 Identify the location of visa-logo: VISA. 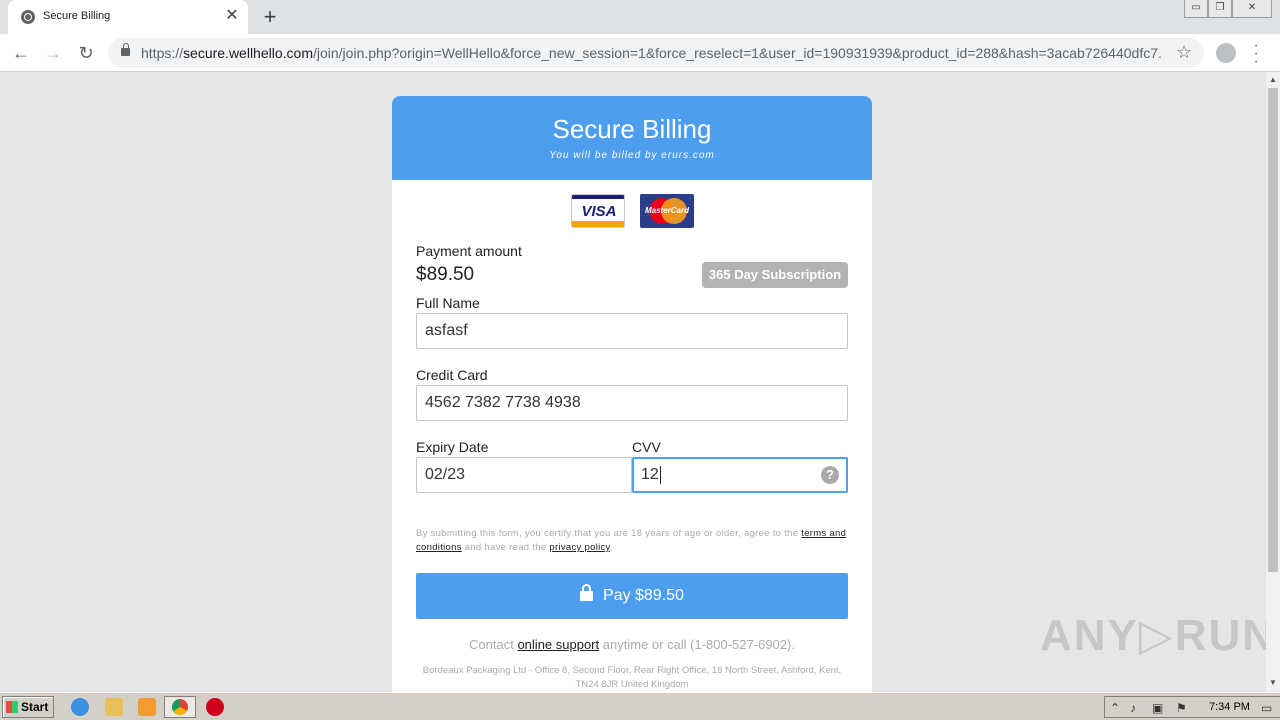
(598, 211).